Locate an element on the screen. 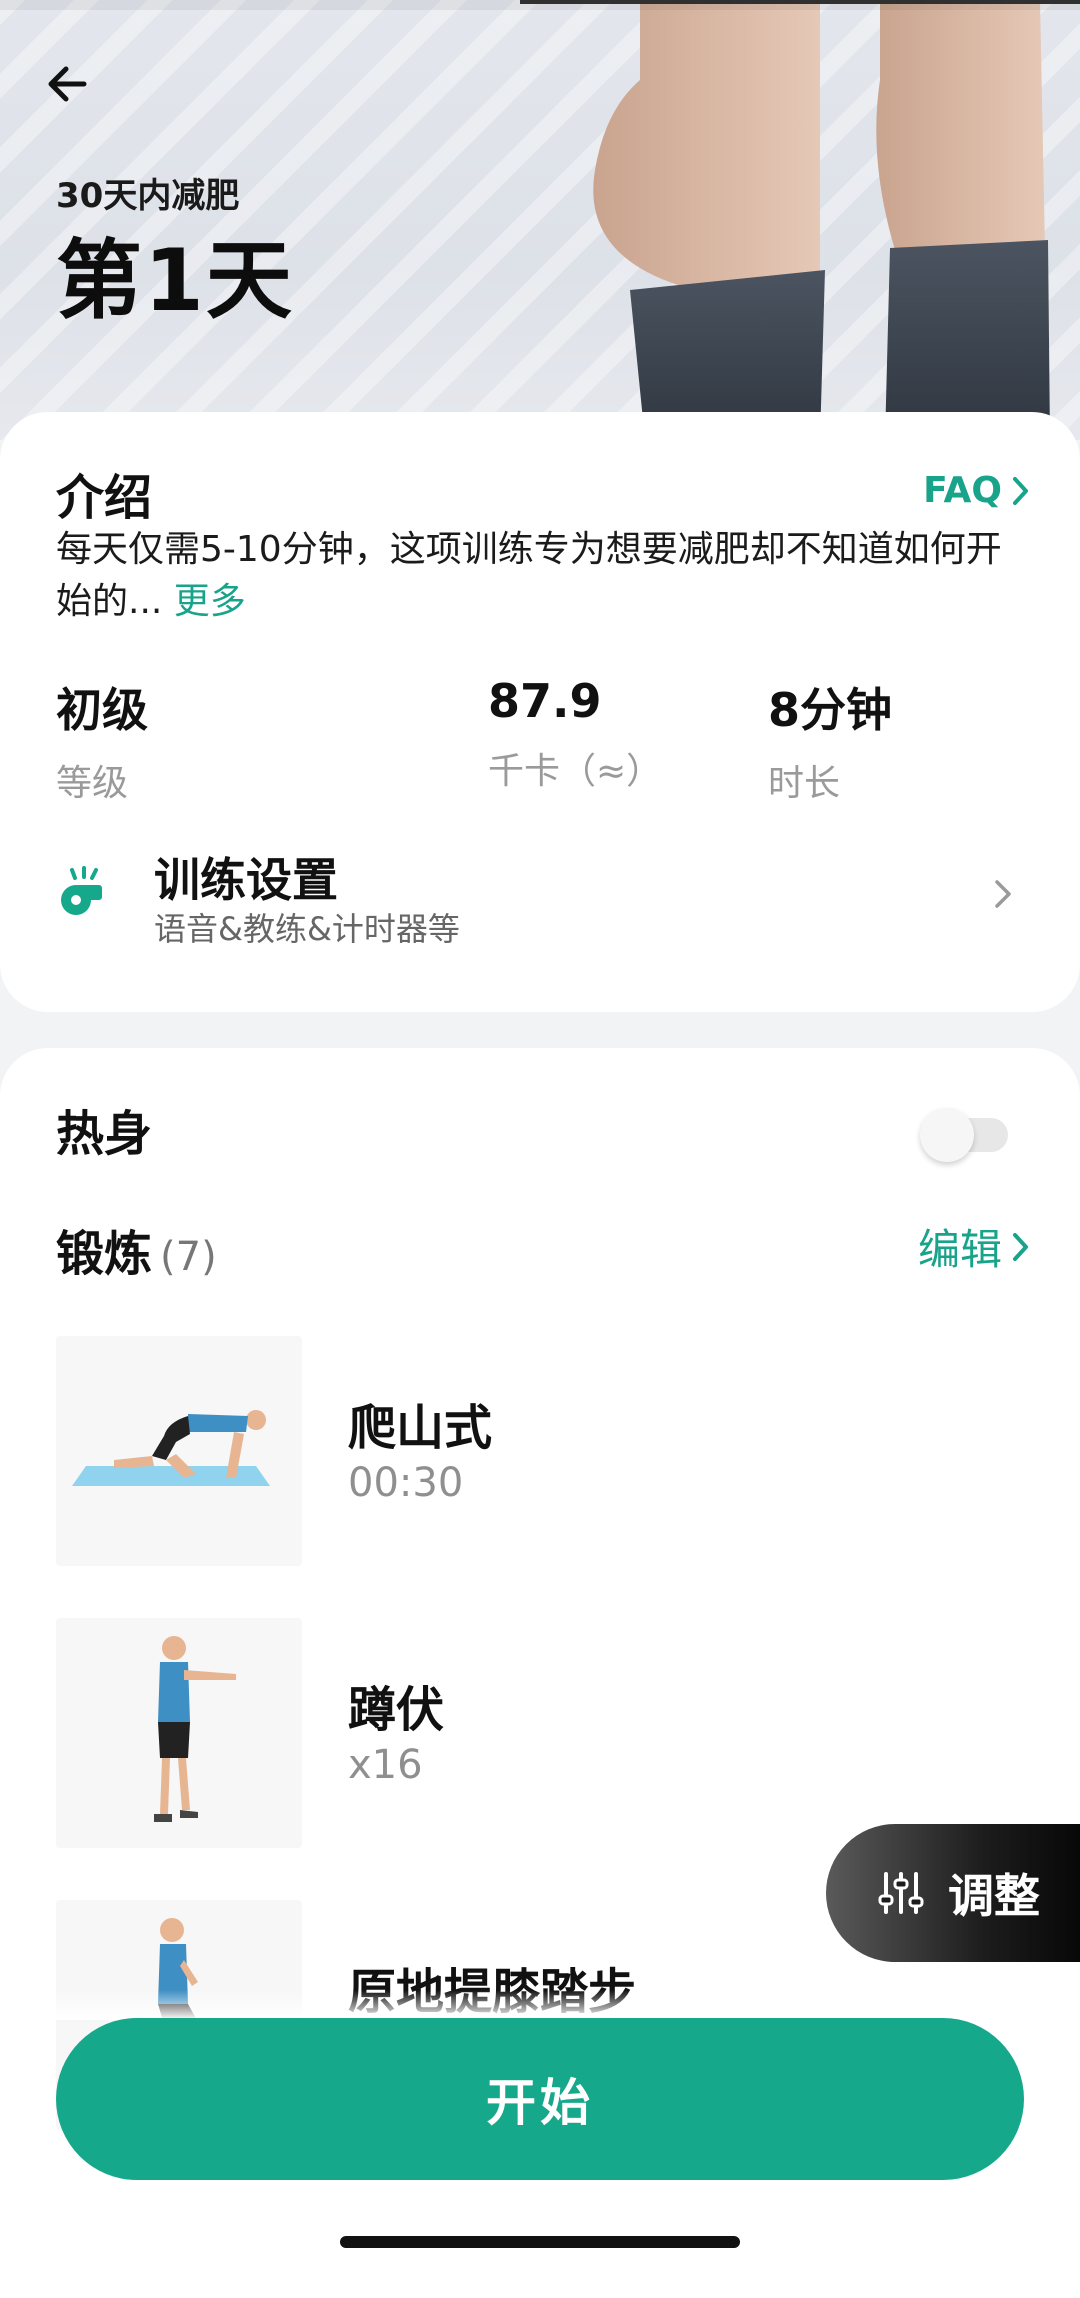 The height and width of the screenshot is (2298, 1080). stat-label: 千卡（≈） is located at coordinates (575, 771).